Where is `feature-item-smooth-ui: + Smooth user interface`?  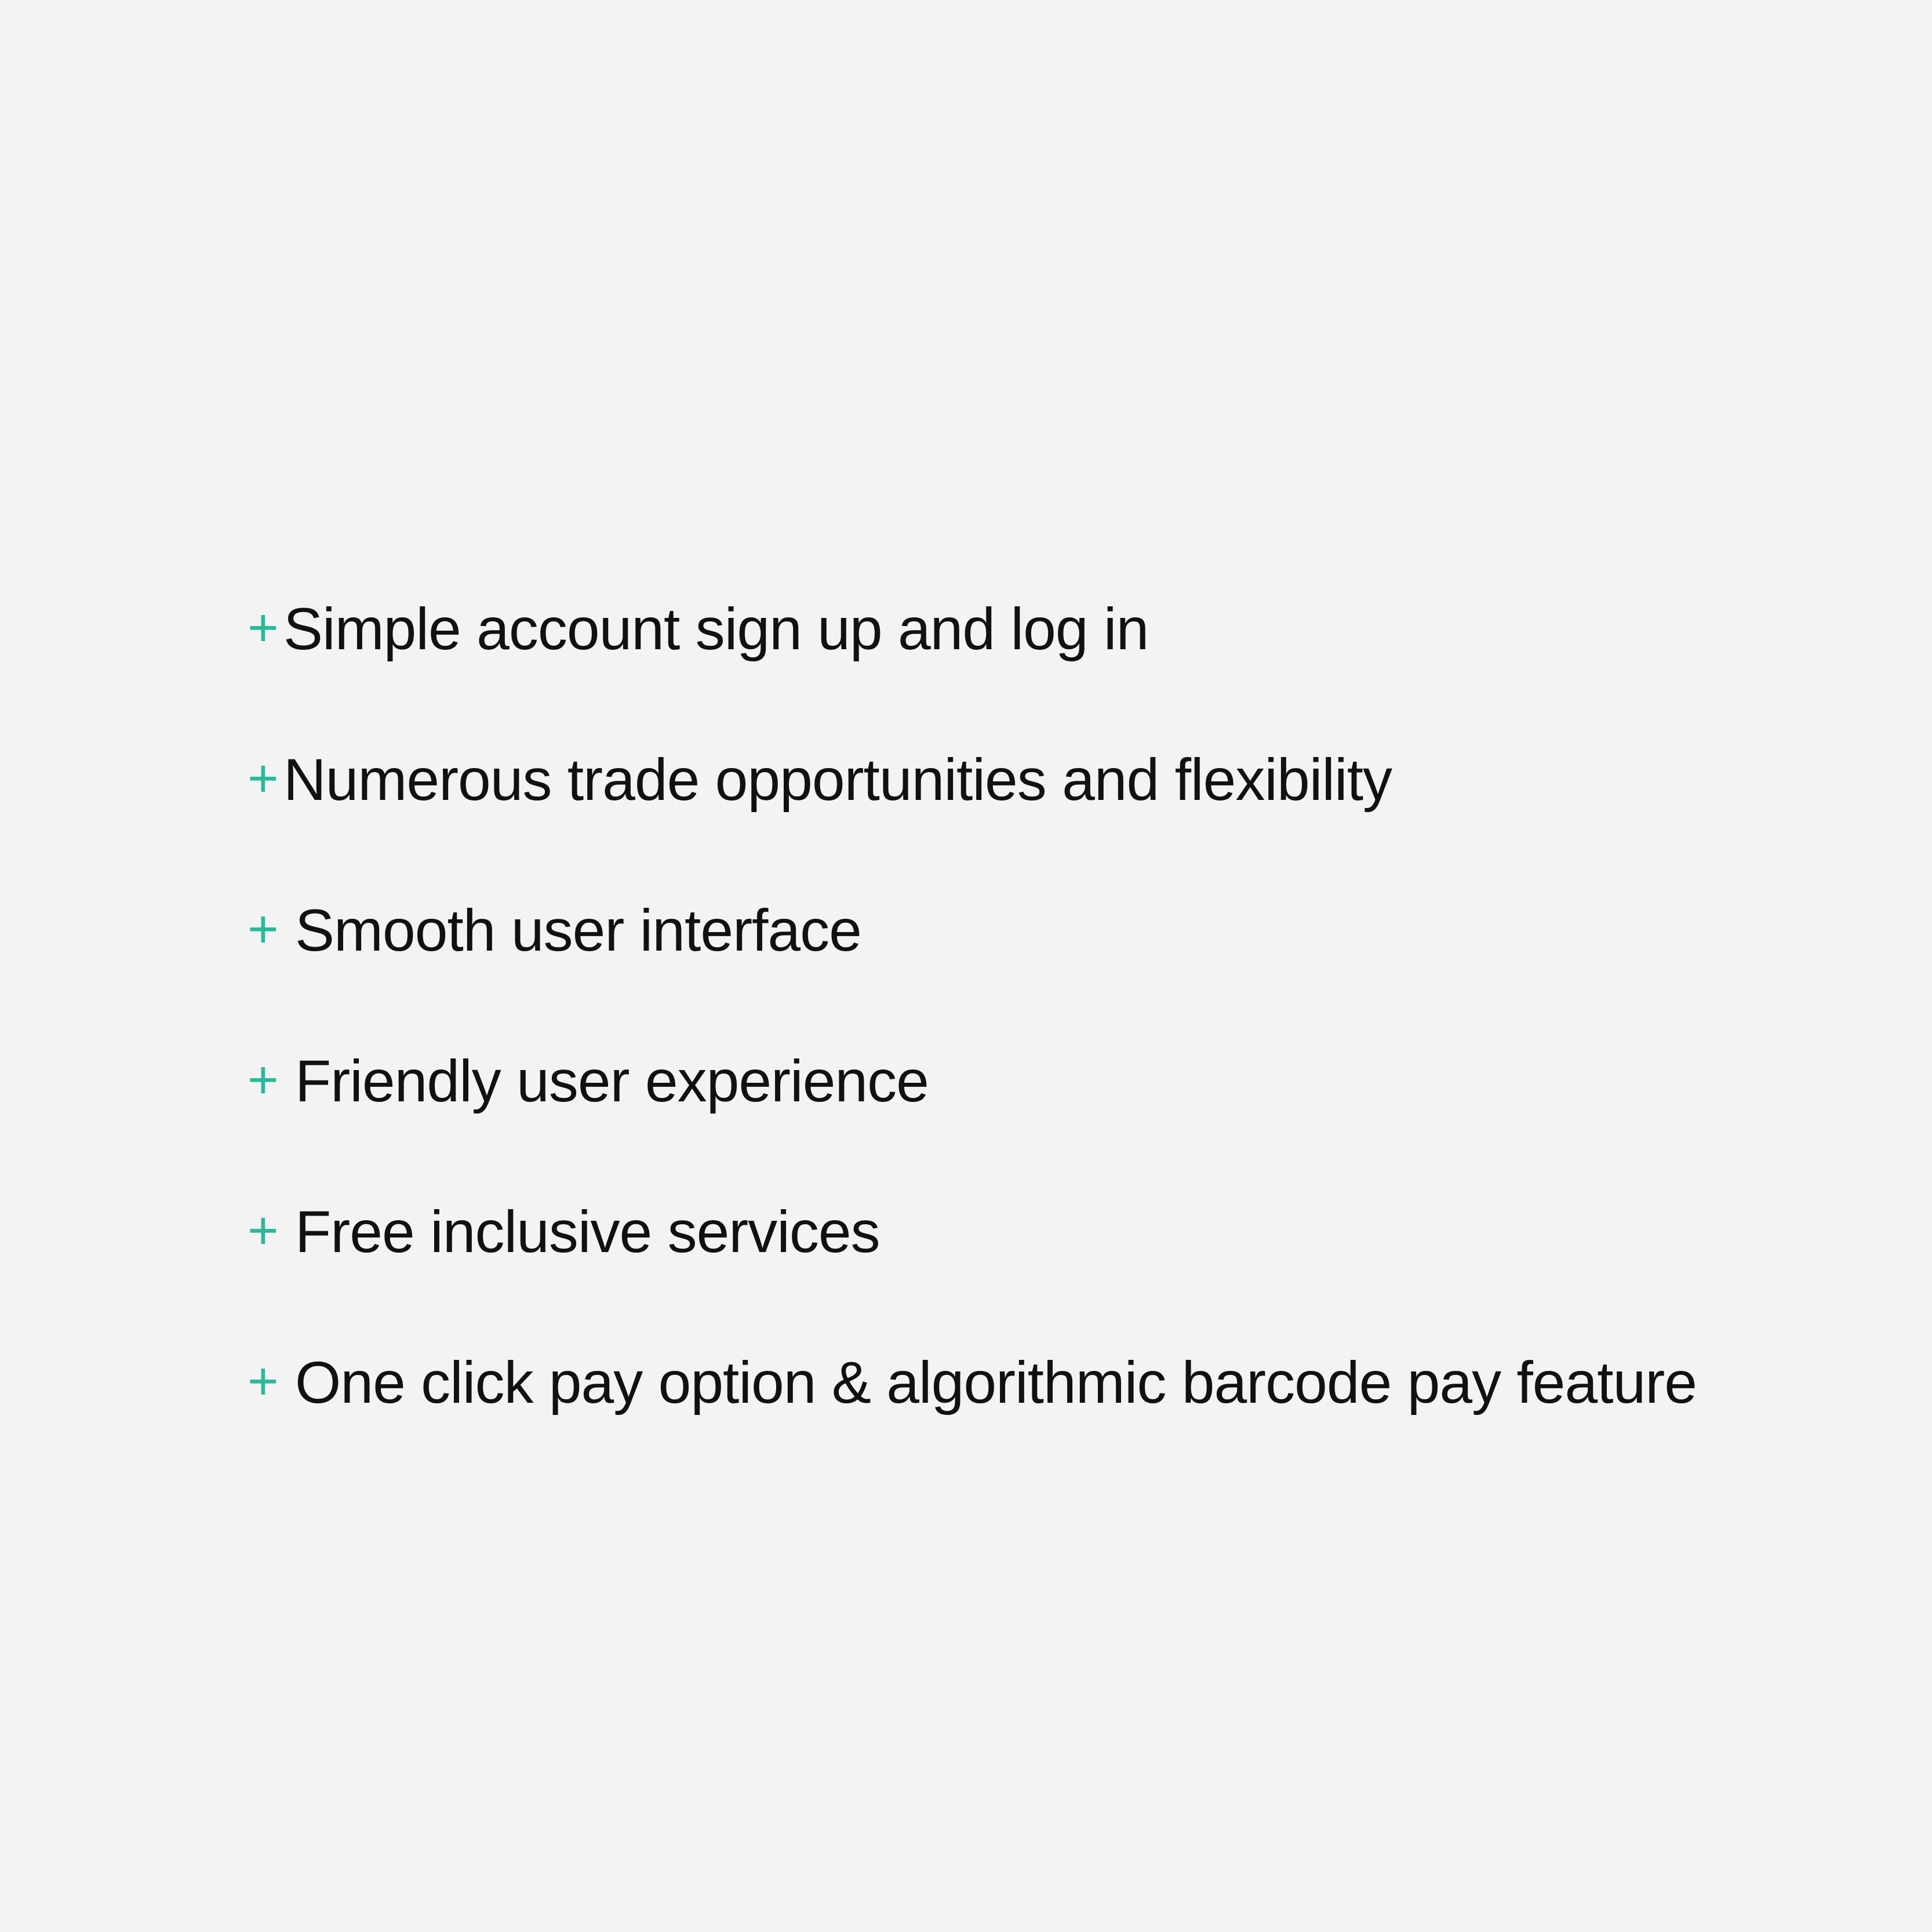 feature-item-smooth-ui: + Smooth user interface is located at coordinates (972, 930).